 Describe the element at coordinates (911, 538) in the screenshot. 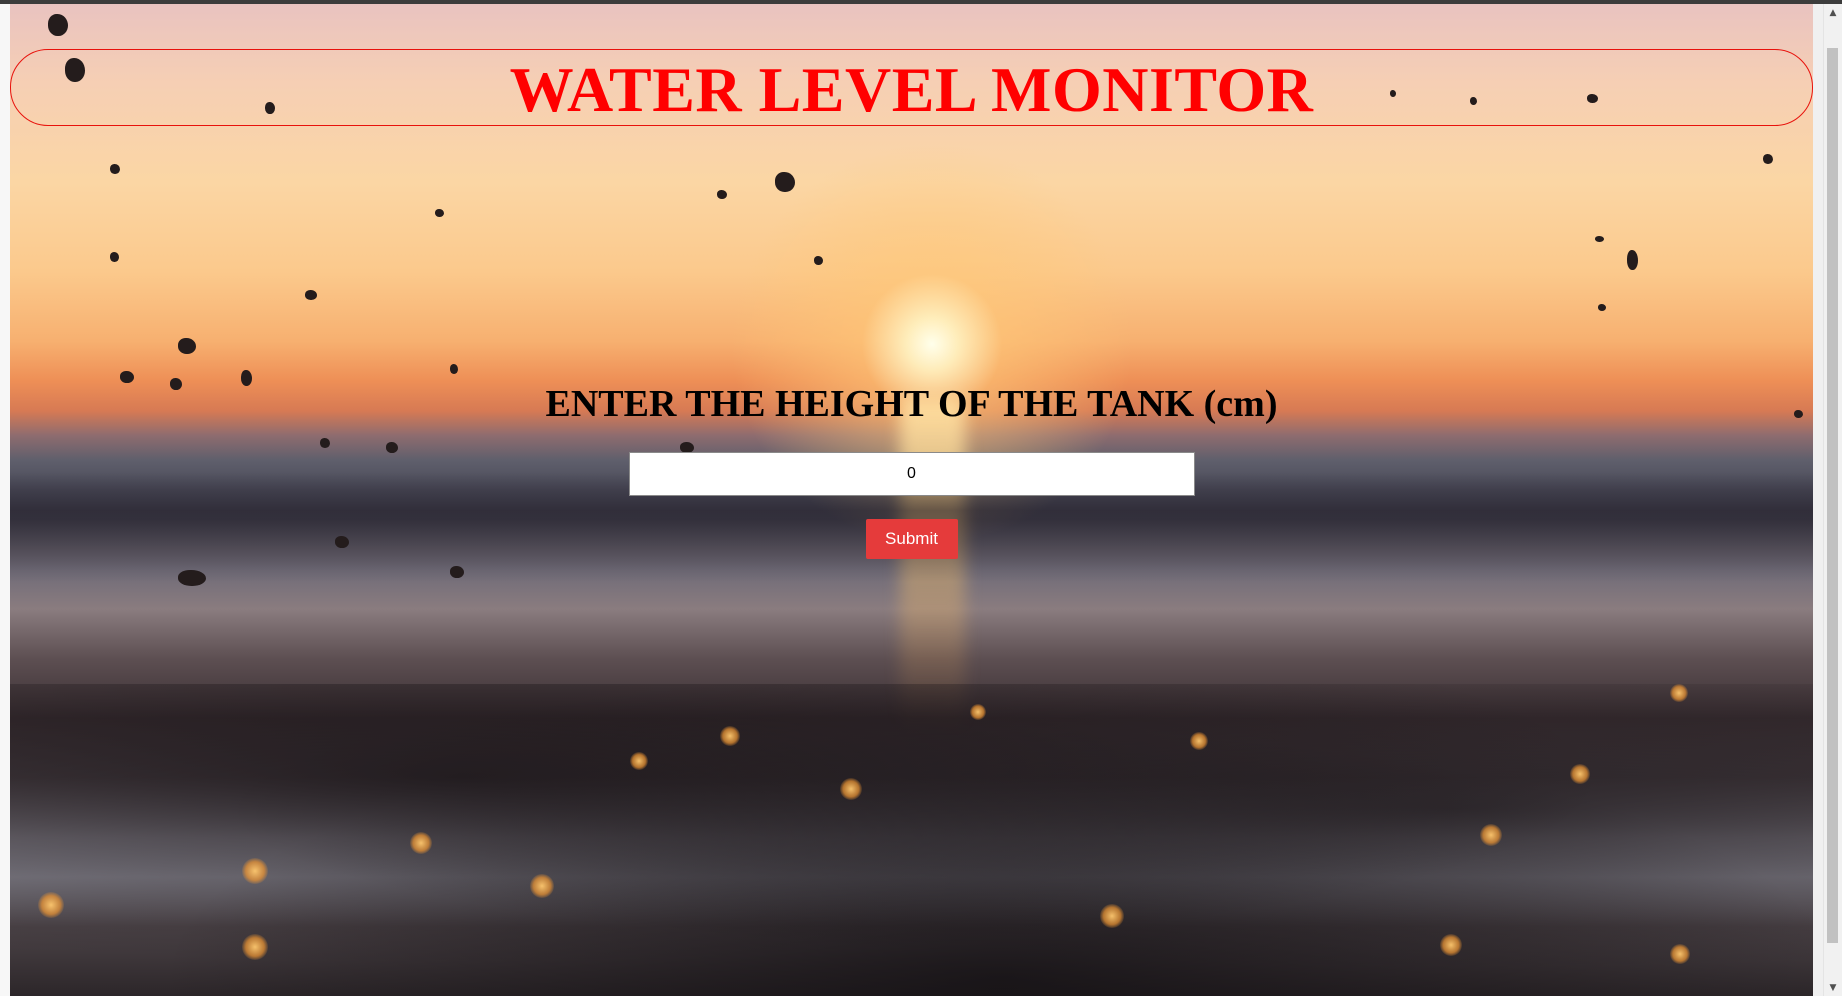

I see `submit-button: Submit` at that location.